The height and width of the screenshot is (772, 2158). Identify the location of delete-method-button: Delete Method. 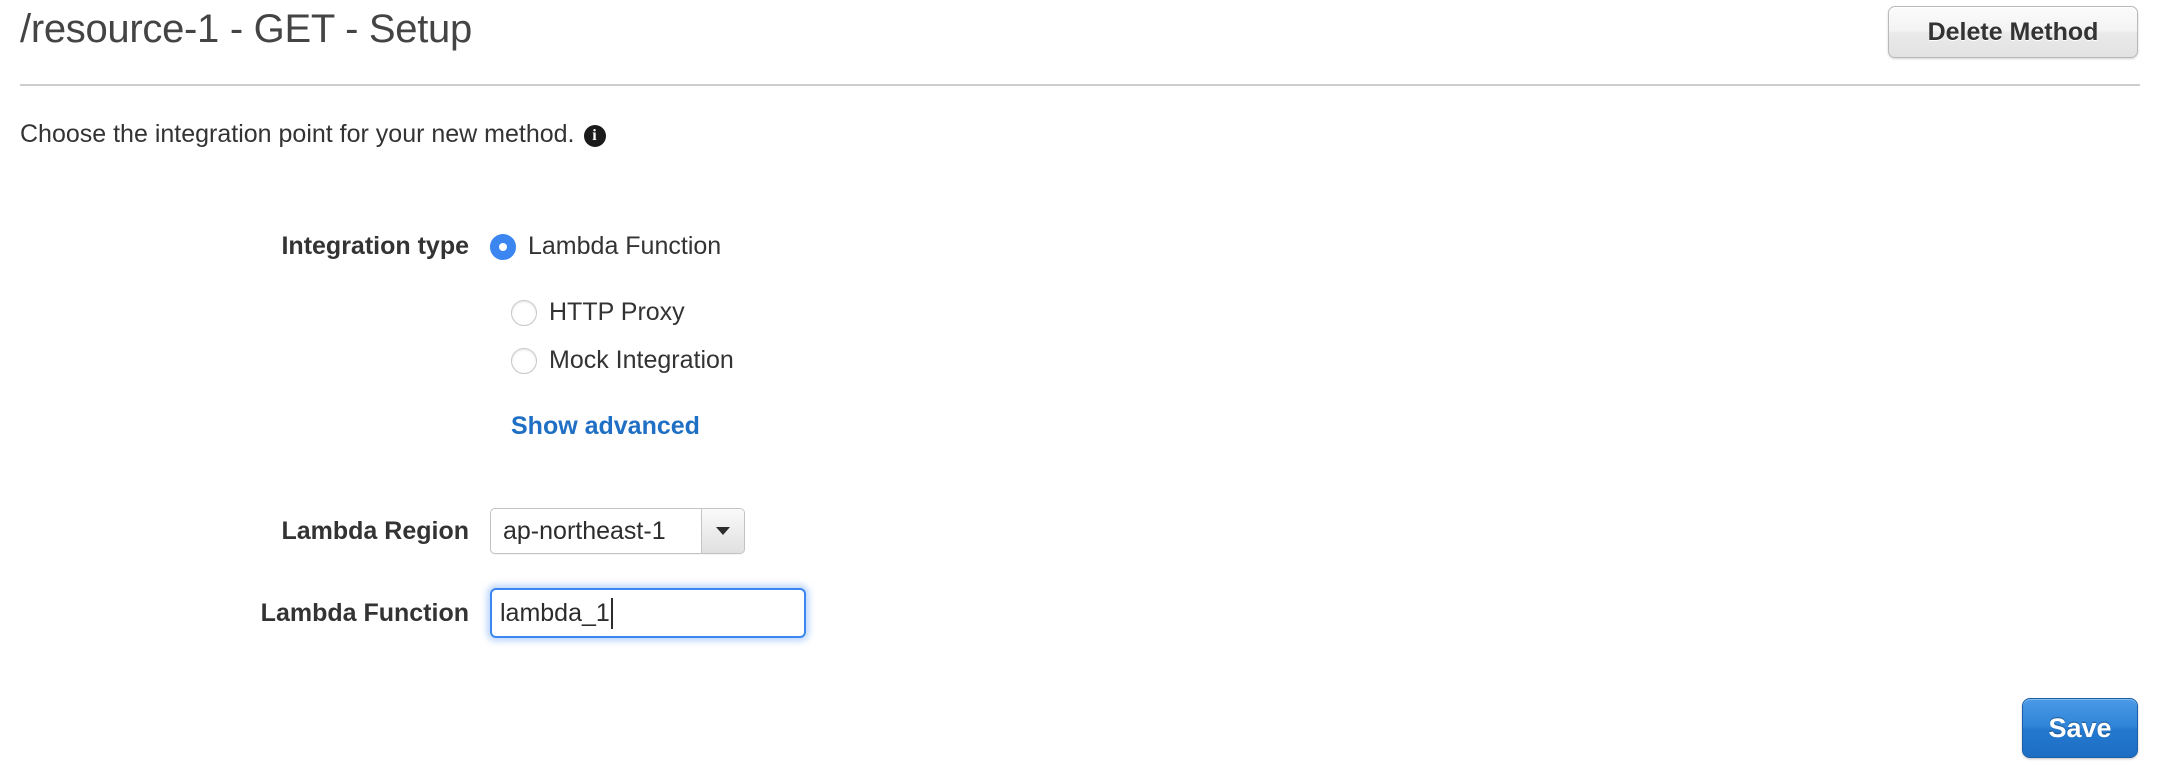
(2013, 32).